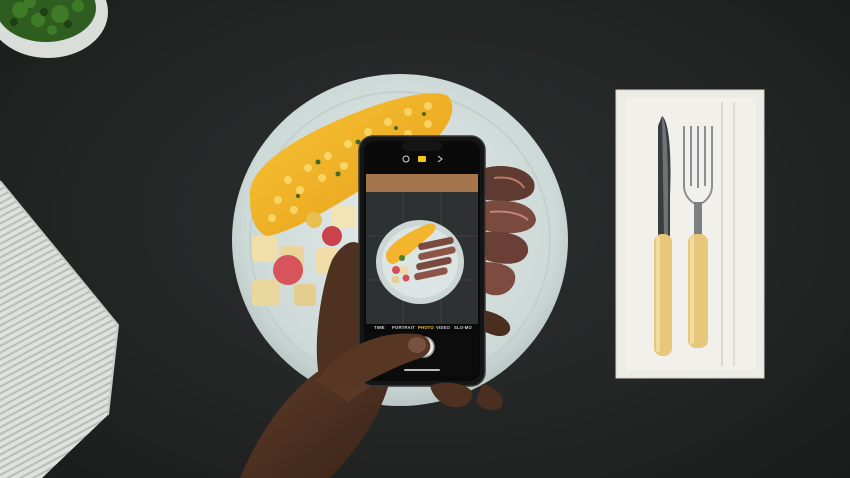 The image size is (850, 478). What do you see at coordinates (54, 29) in the screenshot?
I see `herb-bowl` at bounding box center [54, 29].